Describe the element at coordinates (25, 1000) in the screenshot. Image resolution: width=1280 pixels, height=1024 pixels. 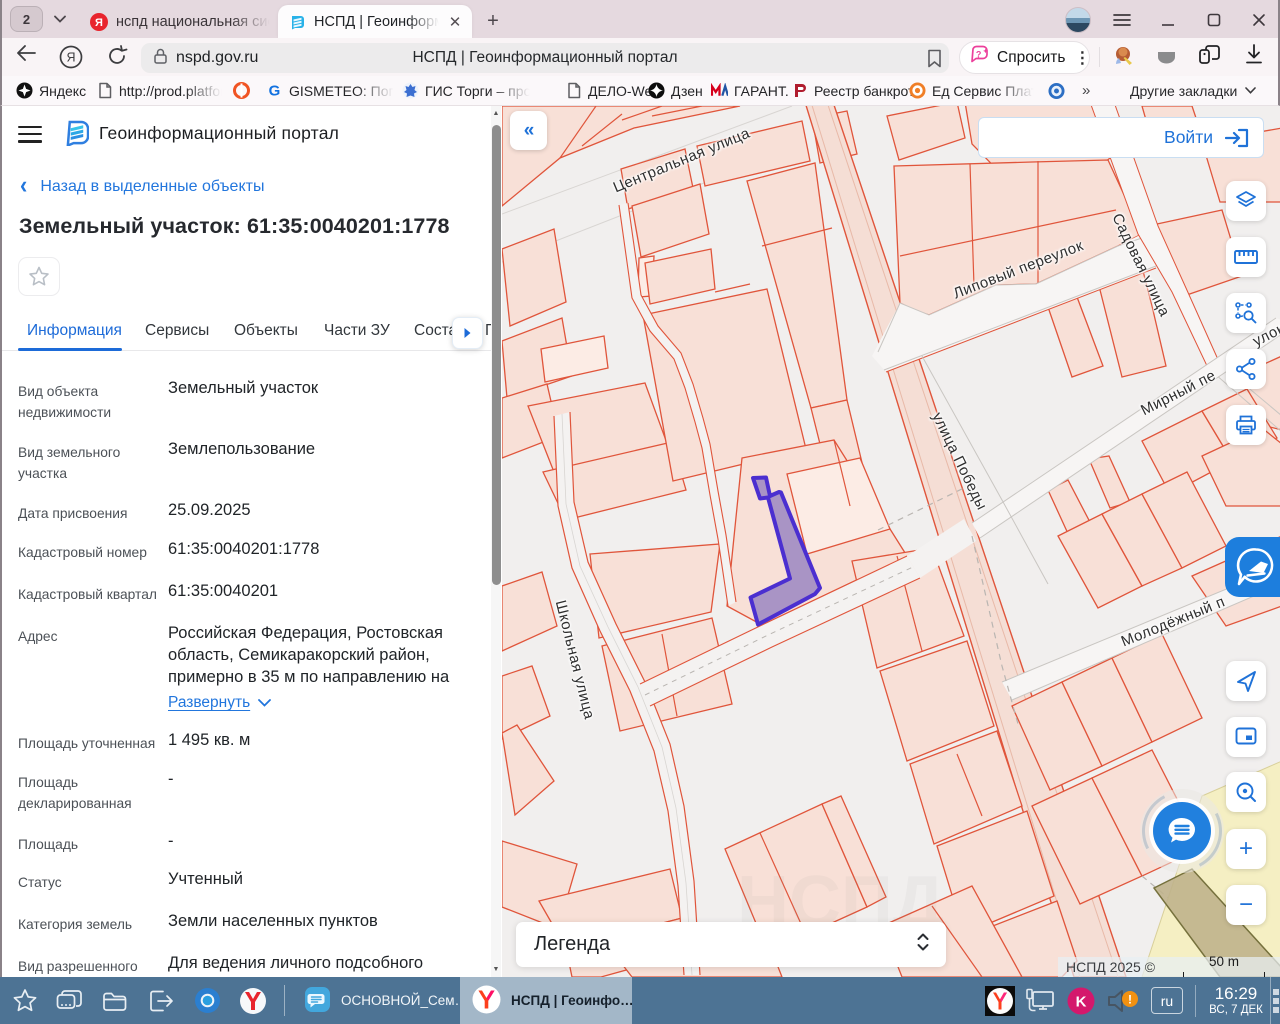
I see `taskbar-start-star-icon` at that location.